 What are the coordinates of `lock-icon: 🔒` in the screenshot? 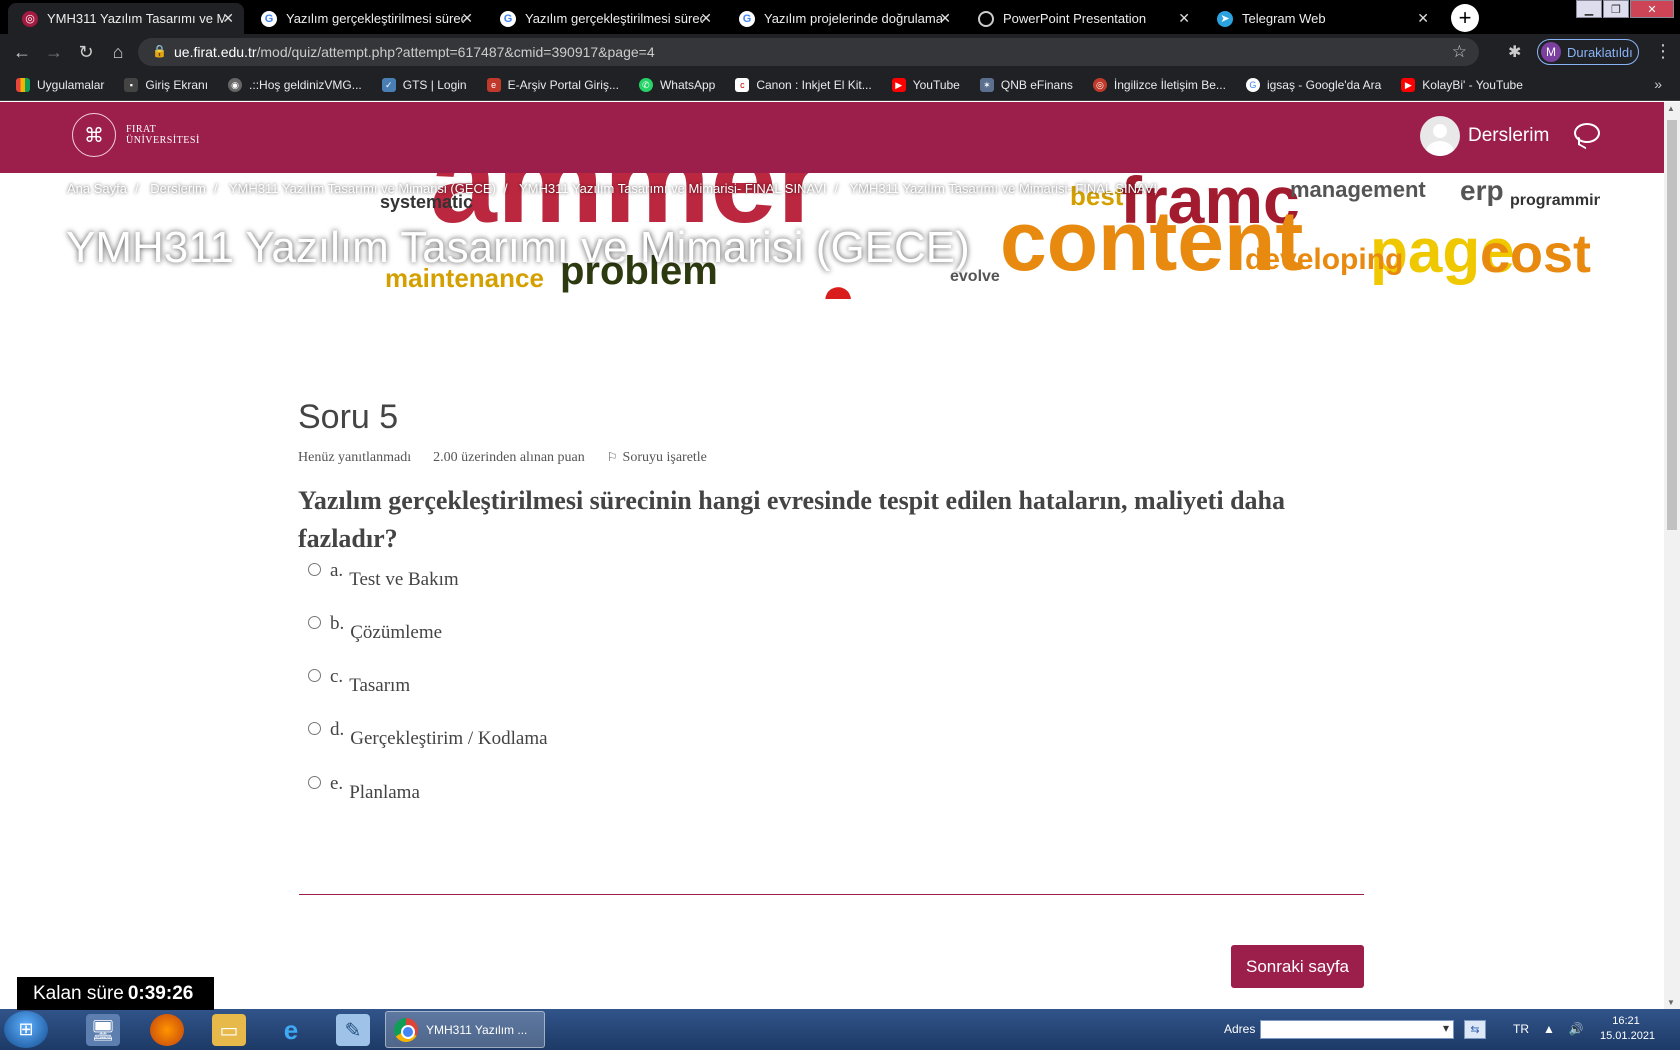 It's located at (159, 51).